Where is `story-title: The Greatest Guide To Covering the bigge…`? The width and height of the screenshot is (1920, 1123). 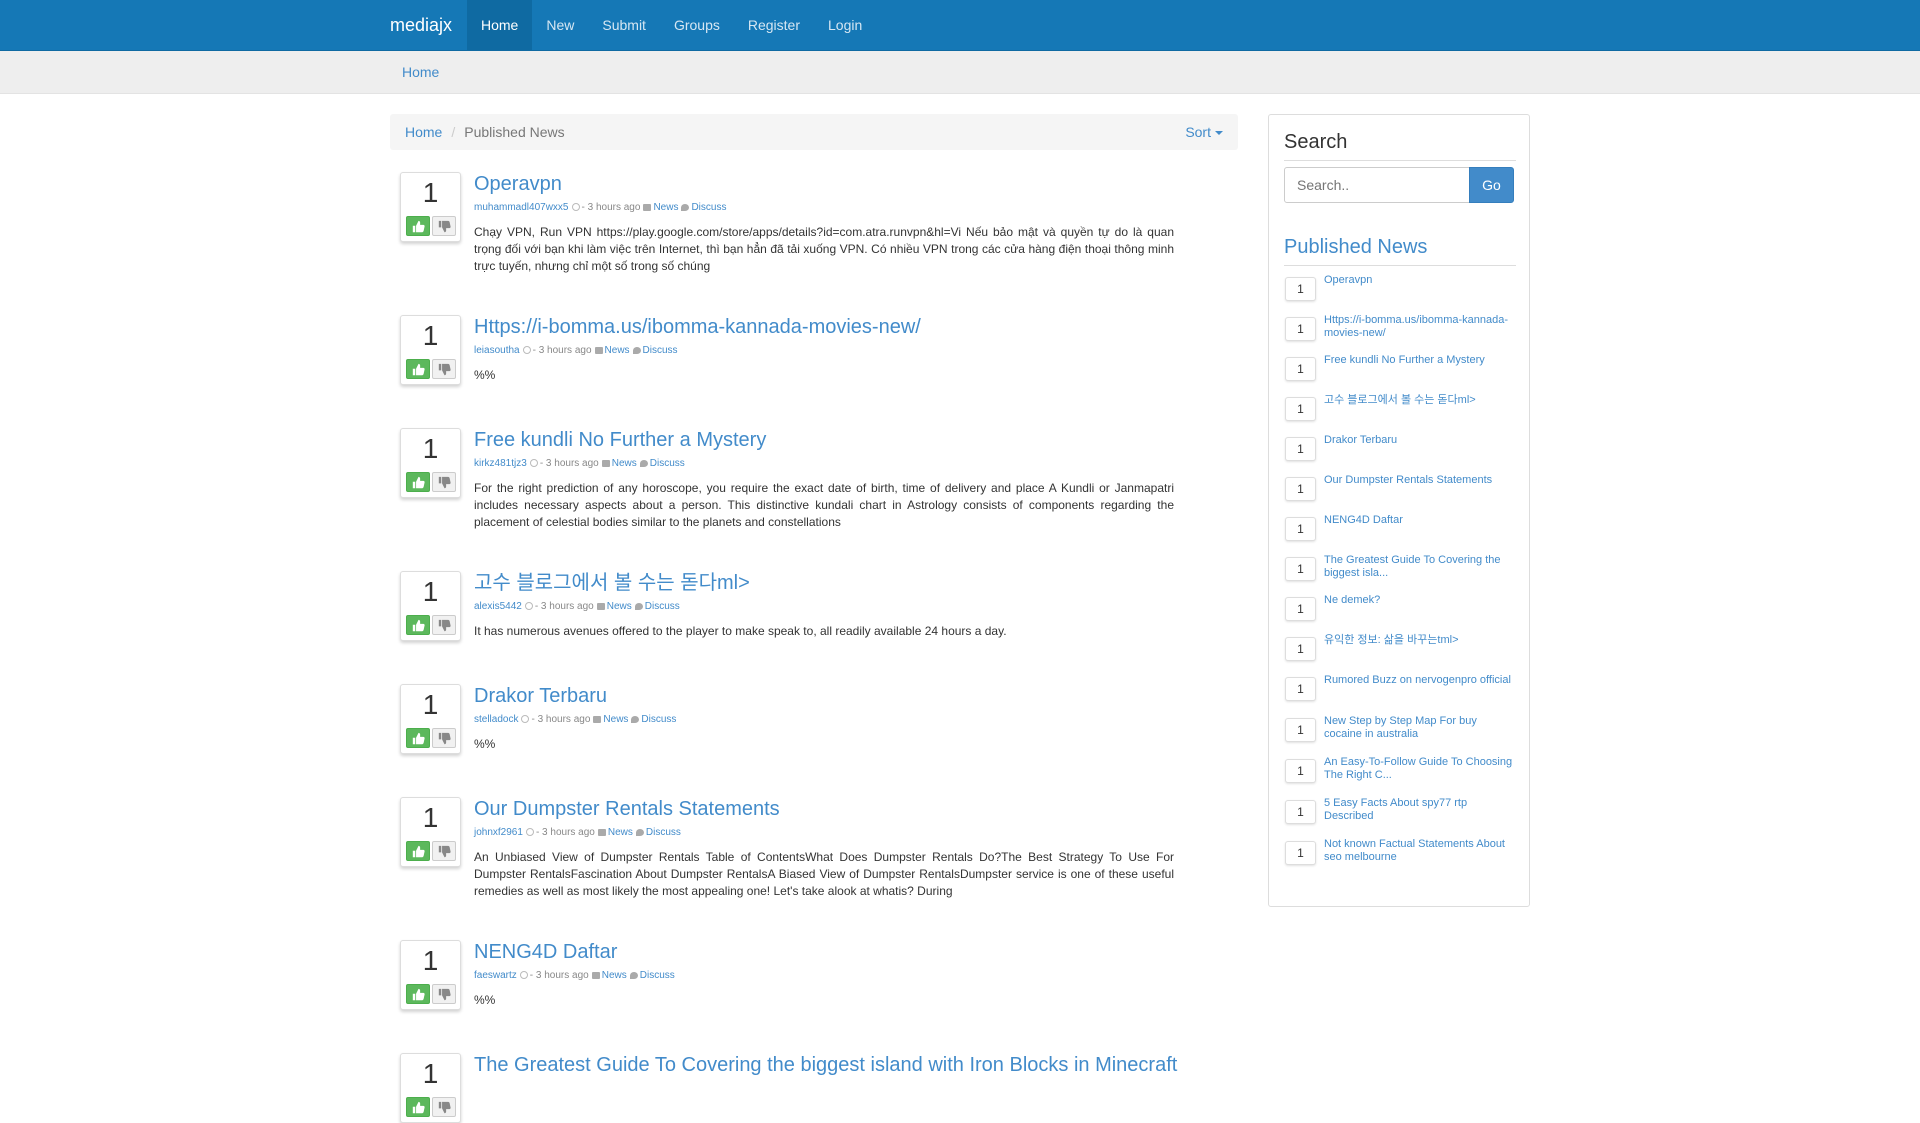 story-title: The Greatest Guide To Covering the bigge… is located at coordinates (825, 1065).